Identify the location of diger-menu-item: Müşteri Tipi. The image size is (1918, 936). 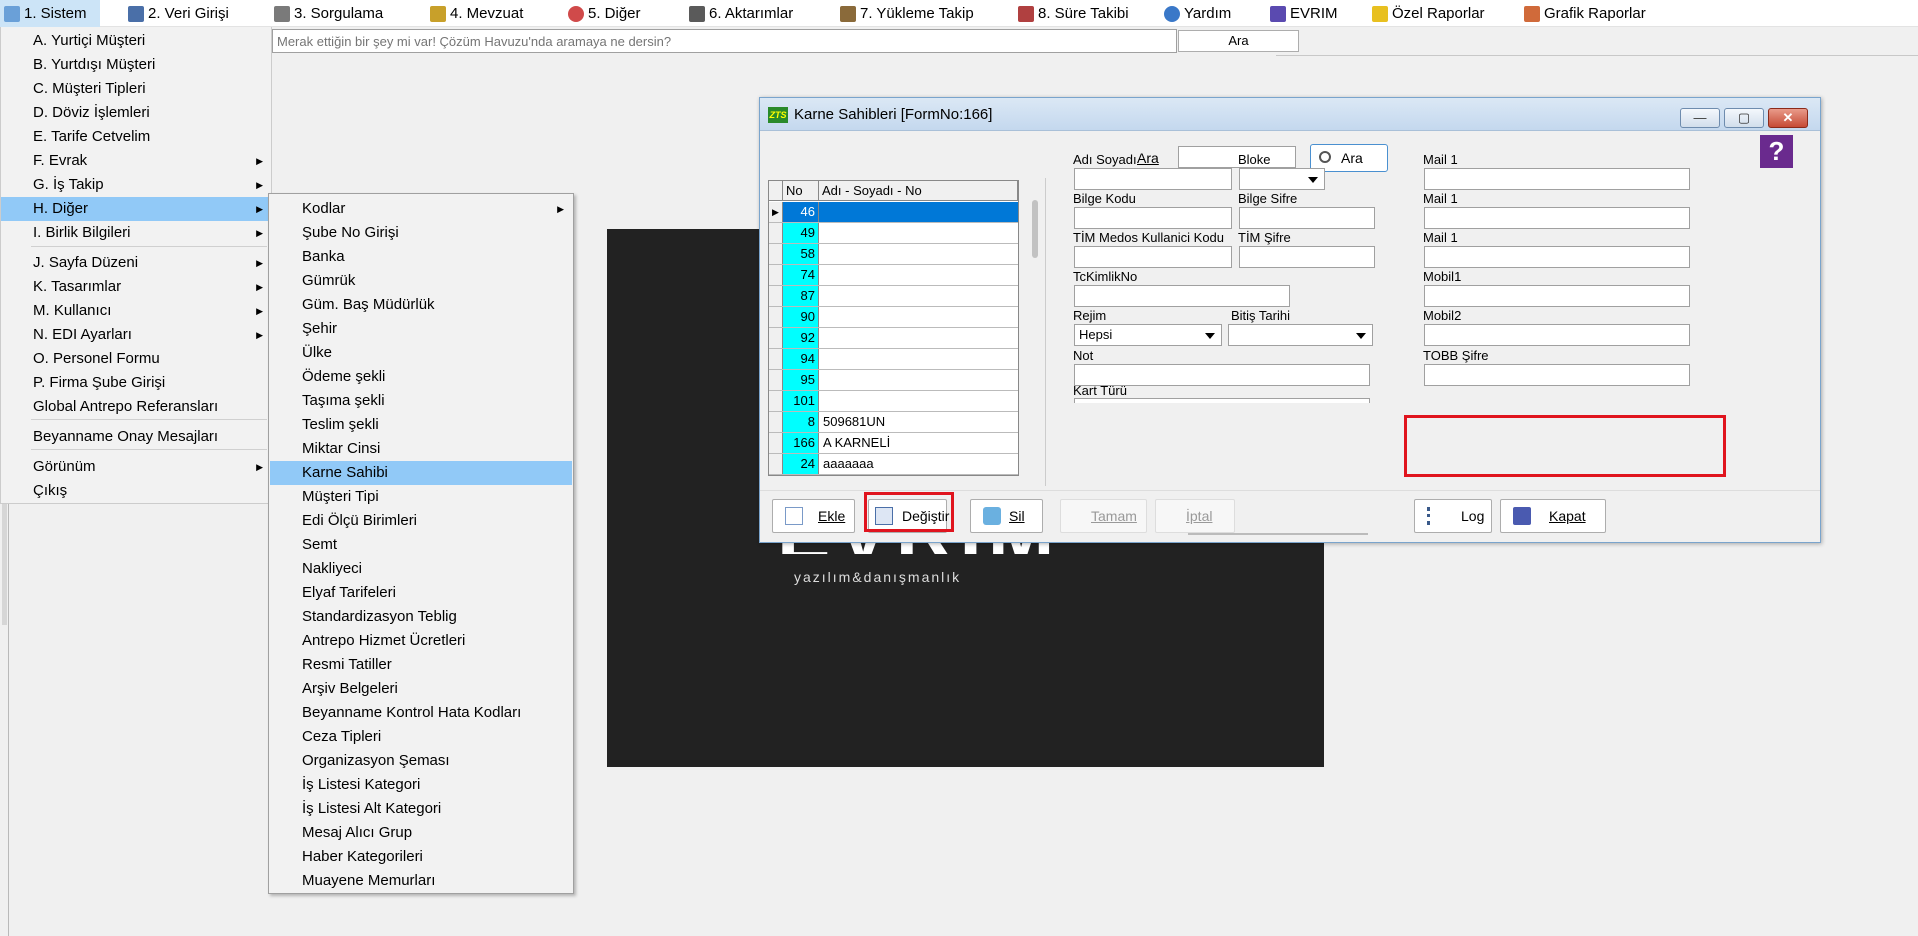
(421, 497).